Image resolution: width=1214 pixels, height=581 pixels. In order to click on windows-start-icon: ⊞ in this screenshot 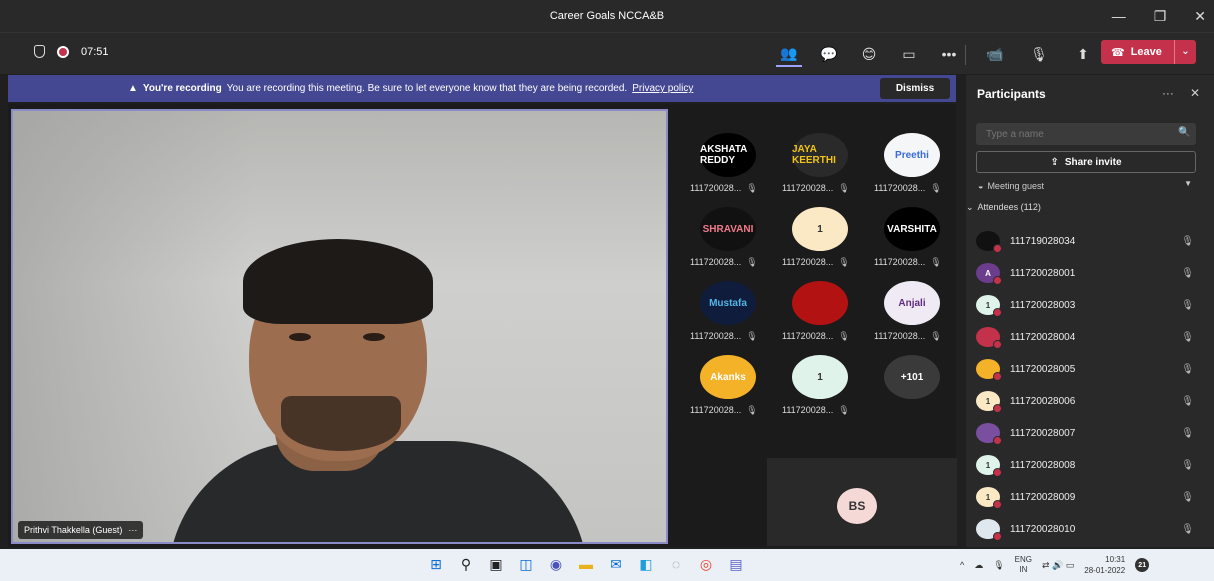, I will do `click(436, 564)`.